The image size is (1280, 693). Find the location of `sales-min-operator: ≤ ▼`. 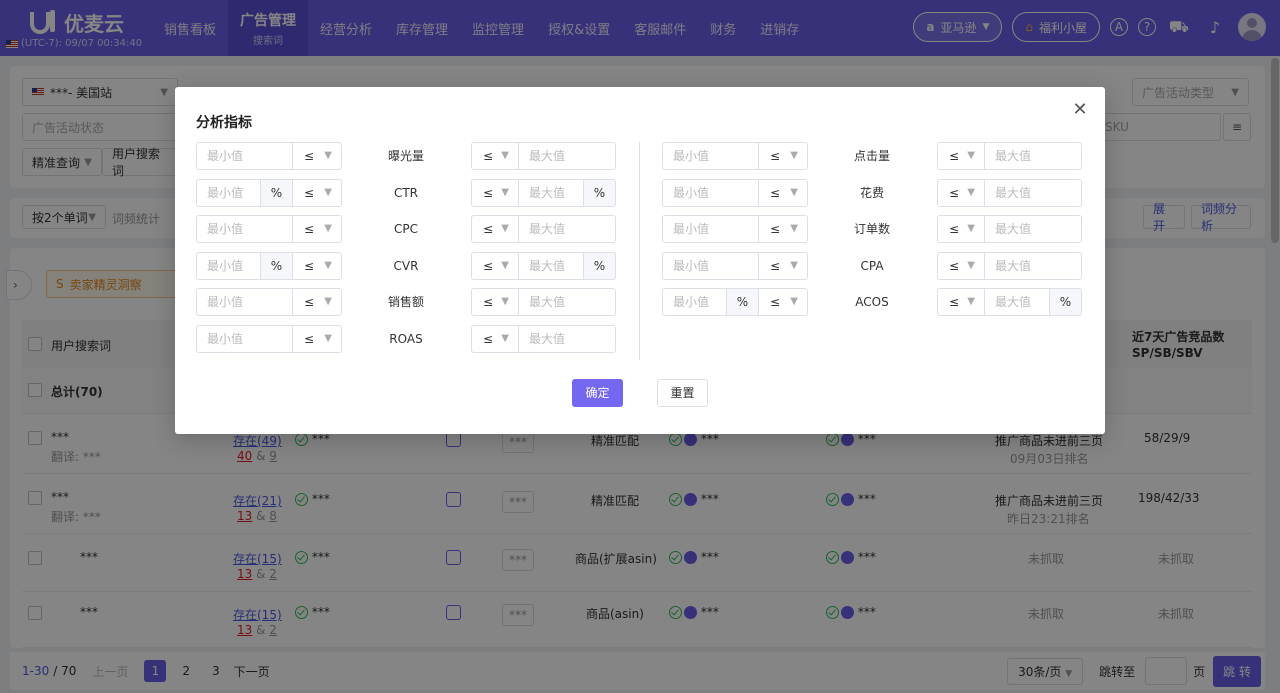

sales-min-operator: ≤ ▼ is located at coordinates (317, 302).